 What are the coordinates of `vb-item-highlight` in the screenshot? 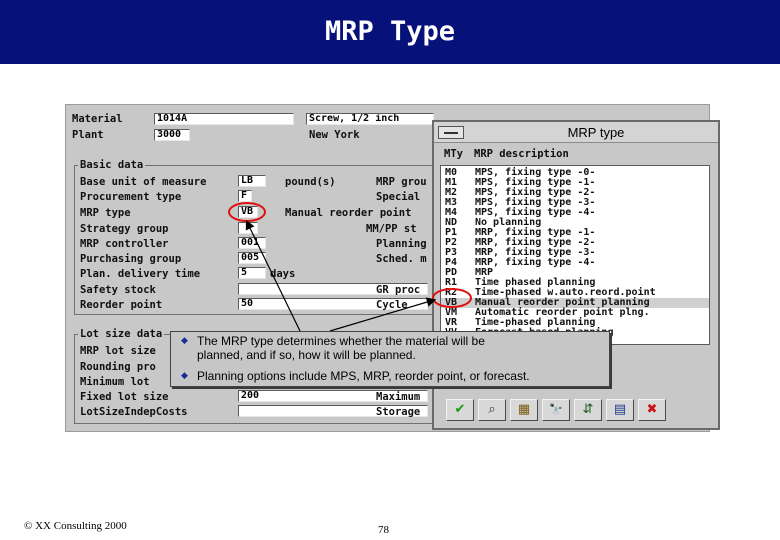 It's located at (452, 298).